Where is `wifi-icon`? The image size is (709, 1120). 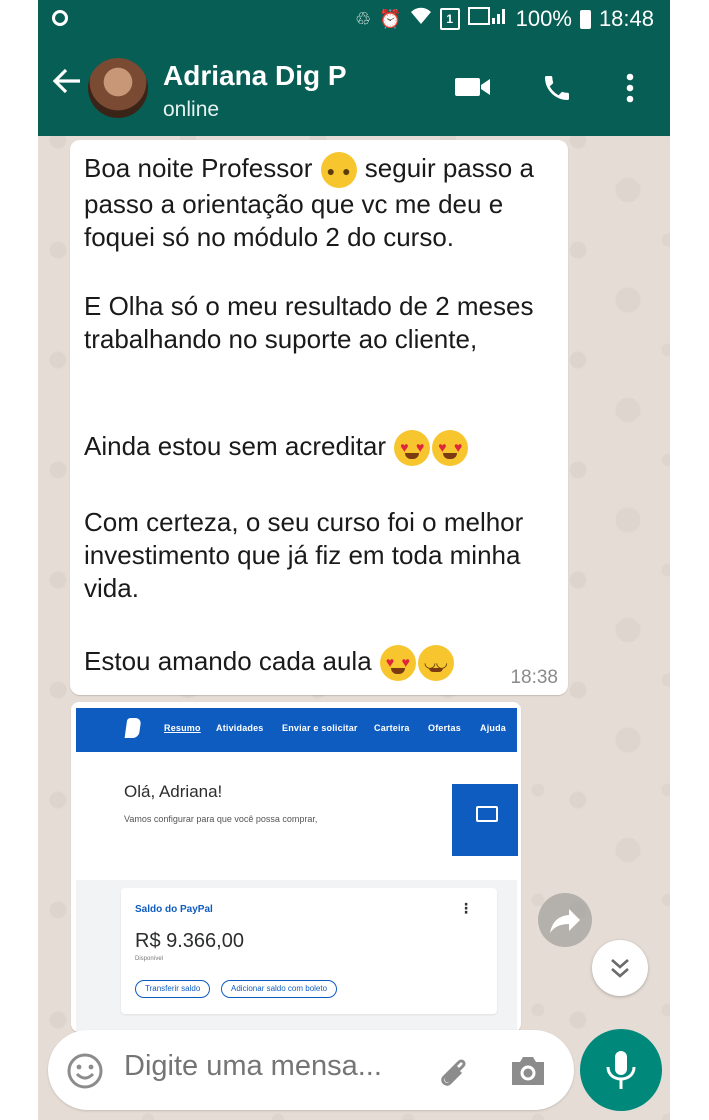
wifi-icon is located at coordinates (421, 19).